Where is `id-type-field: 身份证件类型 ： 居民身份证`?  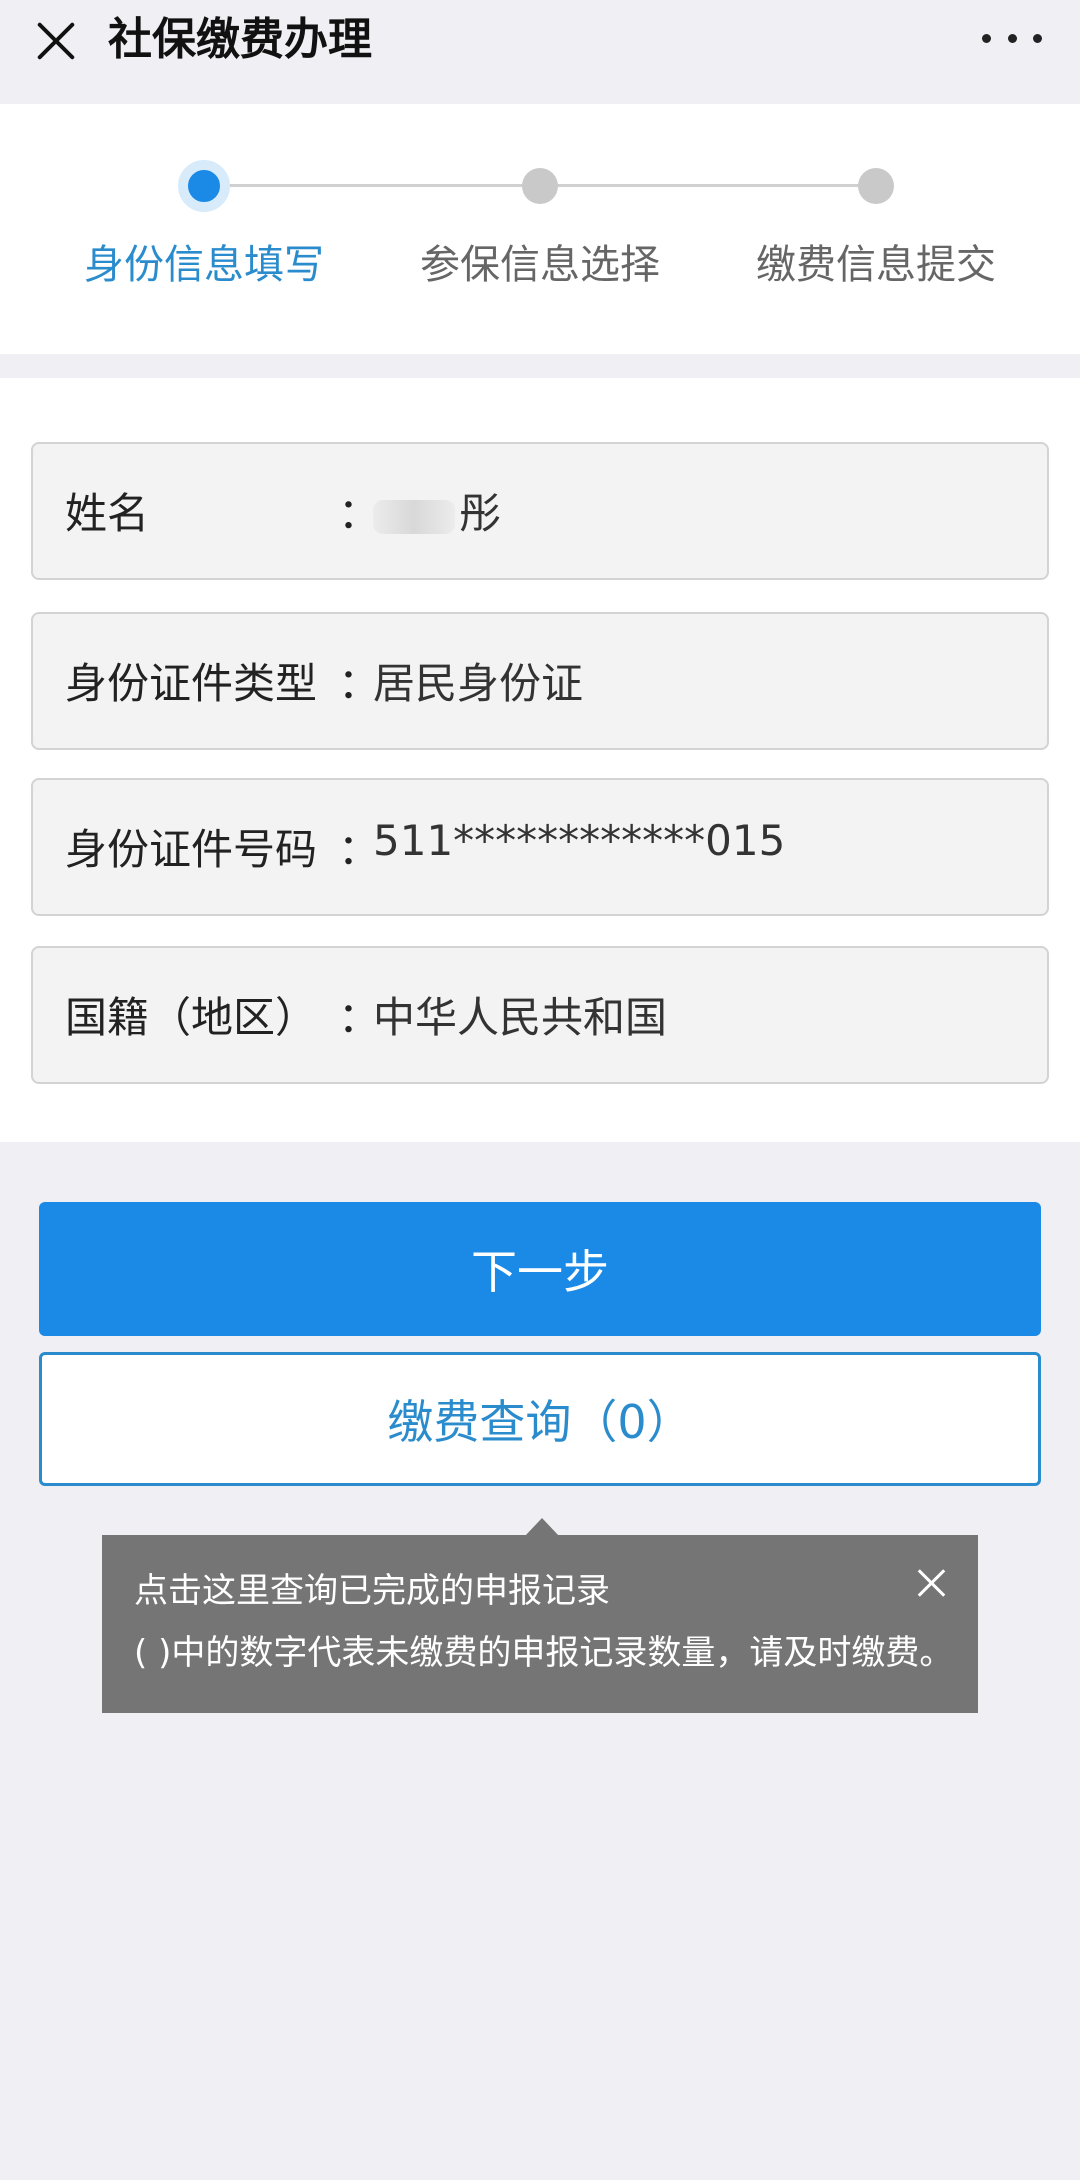
id-type-field: 身份证件类型 ： 居民身份证 is located at coordinates (540, 681).